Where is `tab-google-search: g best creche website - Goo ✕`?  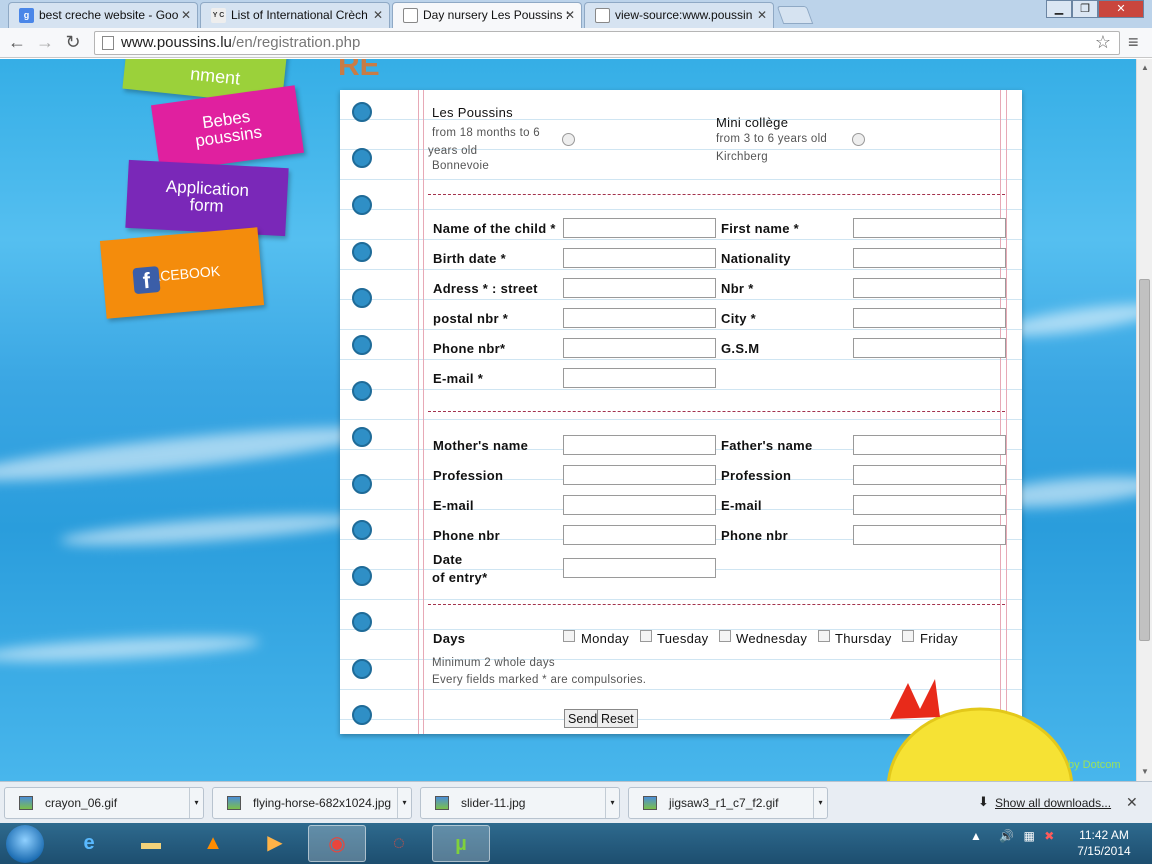
tab-google-search: g best creche website - Goo ✕ is located at coordinates (103, 15).